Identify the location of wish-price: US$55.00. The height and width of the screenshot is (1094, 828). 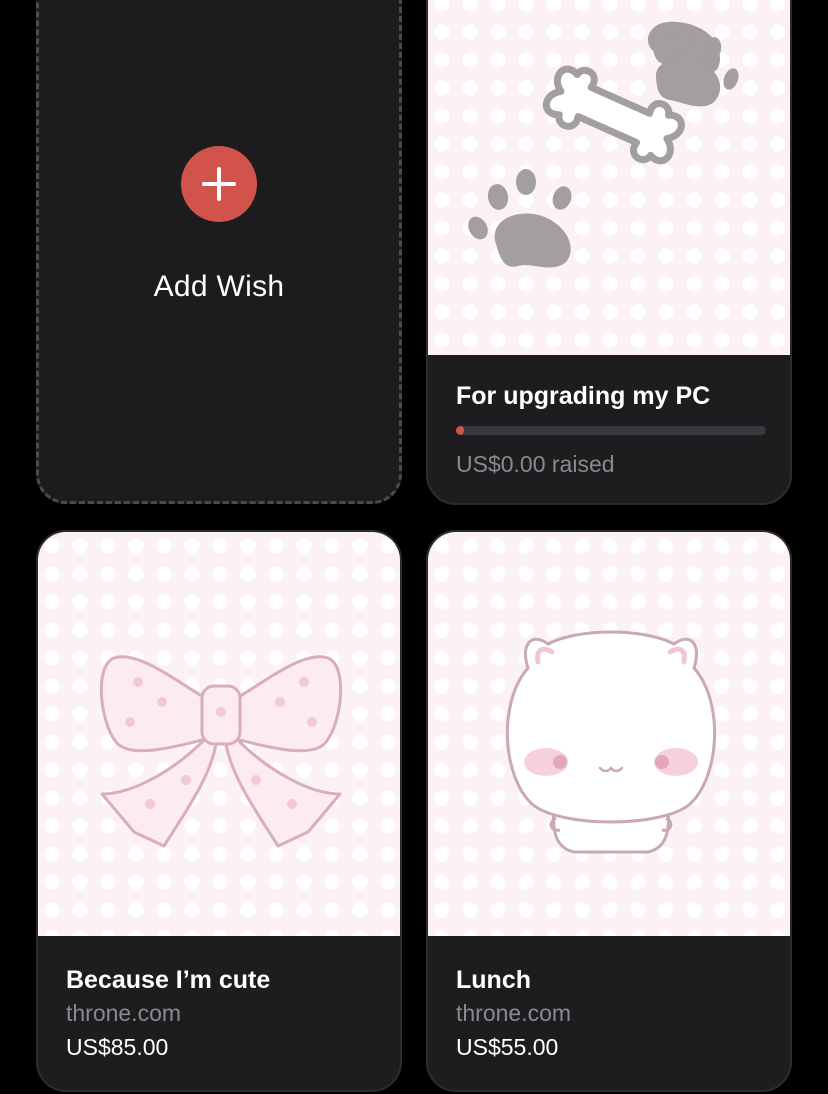
(507, 1047).